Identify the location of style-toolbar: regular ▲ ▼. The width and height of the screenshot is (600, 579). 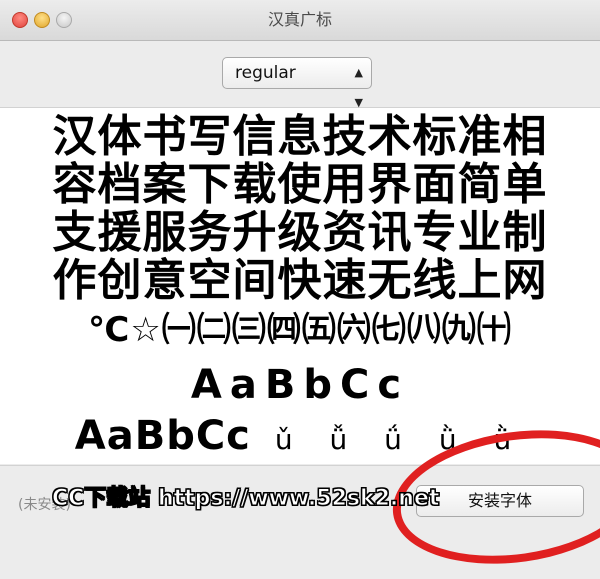
(300, 75).